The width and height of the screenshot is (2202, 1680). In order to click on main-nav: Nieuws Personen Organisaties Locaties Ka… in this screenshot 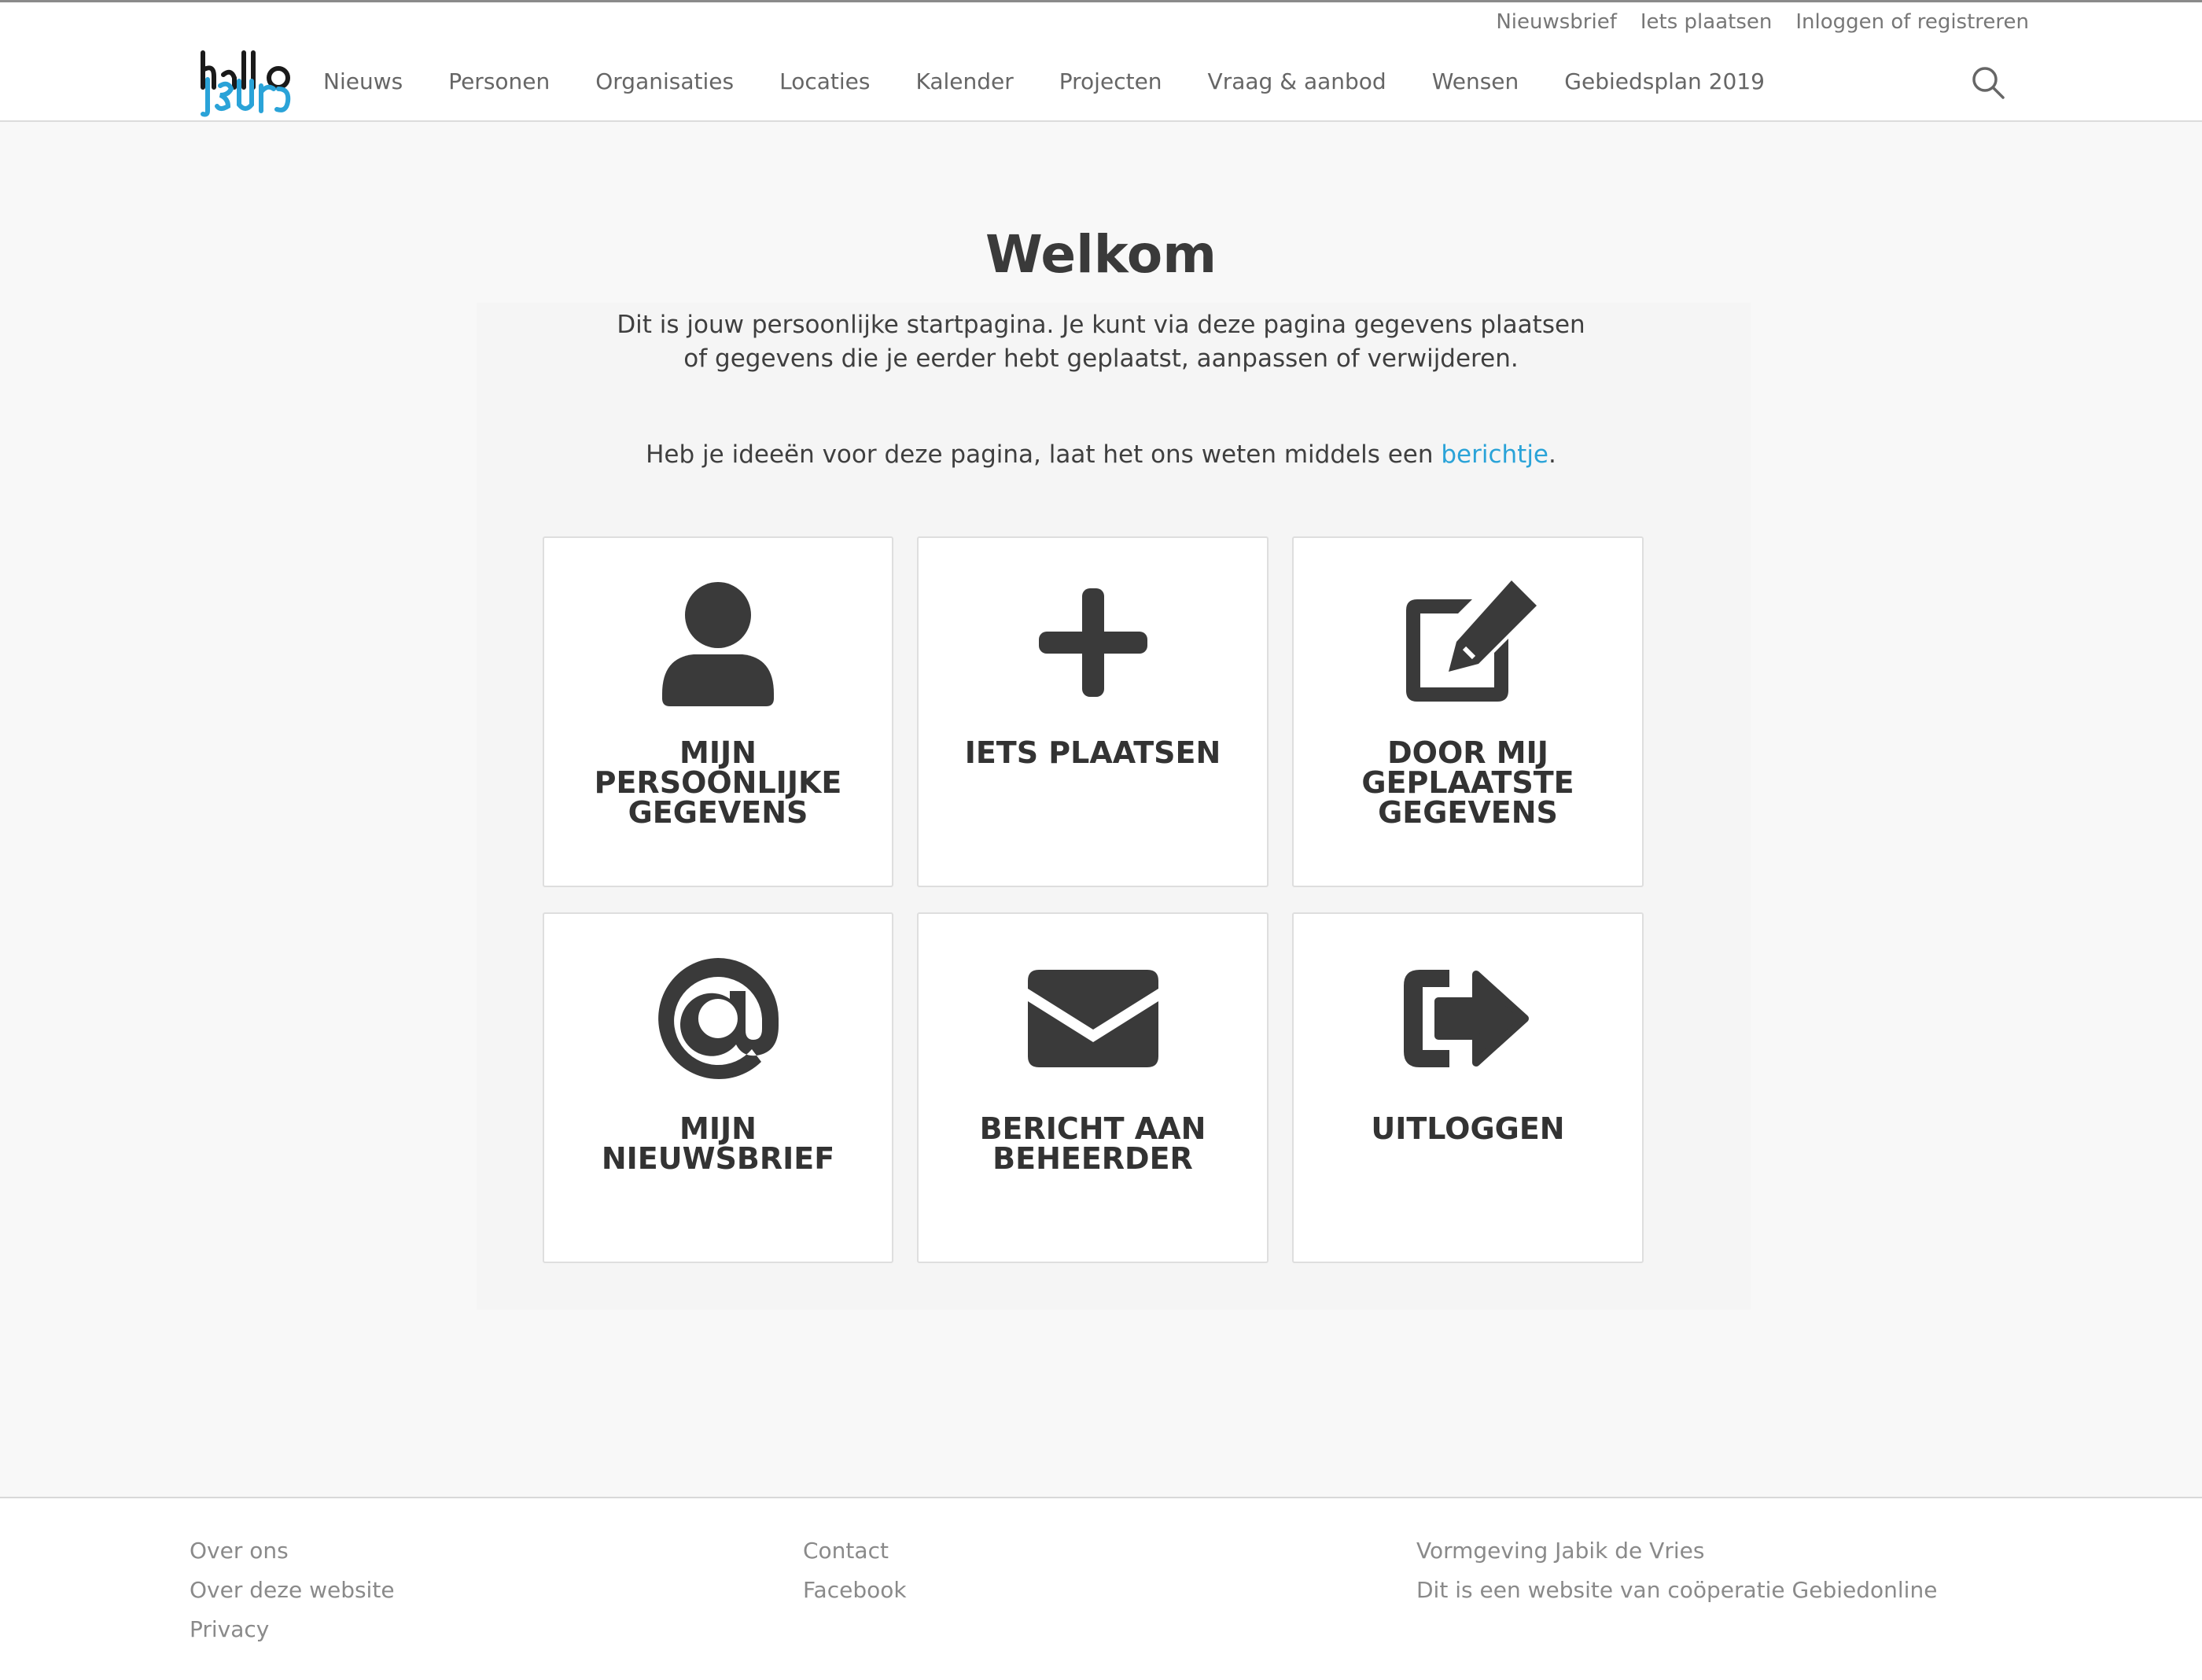, I will do `click(1044, 81)`.